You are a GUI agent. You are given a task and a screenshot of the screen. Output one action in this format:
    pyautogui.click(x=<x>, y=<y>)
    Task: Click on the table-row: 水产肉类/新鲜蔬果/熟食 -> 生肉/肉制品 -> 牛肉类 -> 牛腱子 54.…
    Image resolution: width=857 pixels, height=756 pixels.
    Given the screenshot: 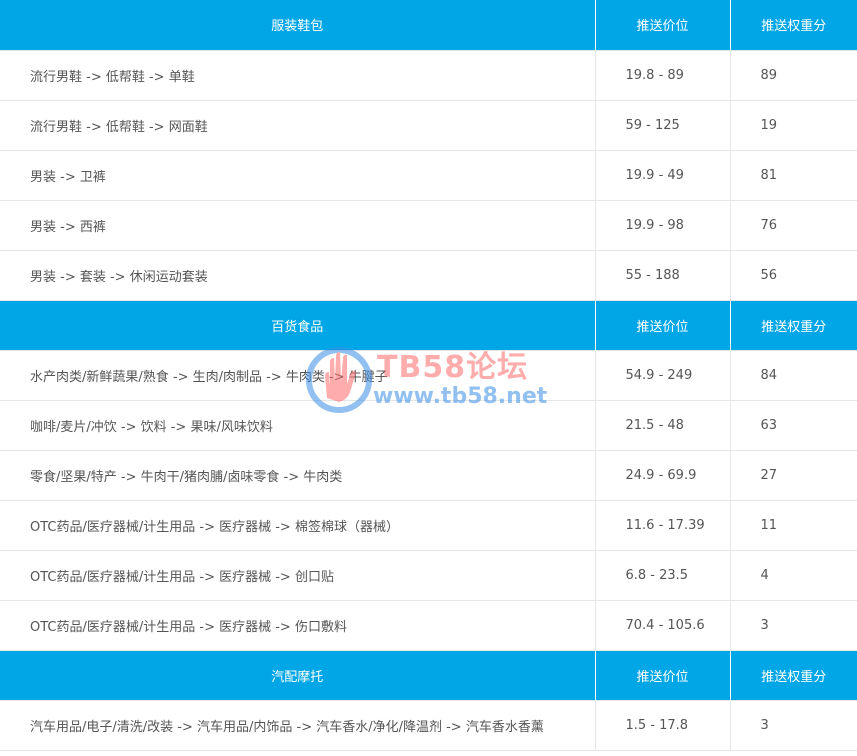 What is the action you would take?
    pyautogui.click(x=428, y=375)
    